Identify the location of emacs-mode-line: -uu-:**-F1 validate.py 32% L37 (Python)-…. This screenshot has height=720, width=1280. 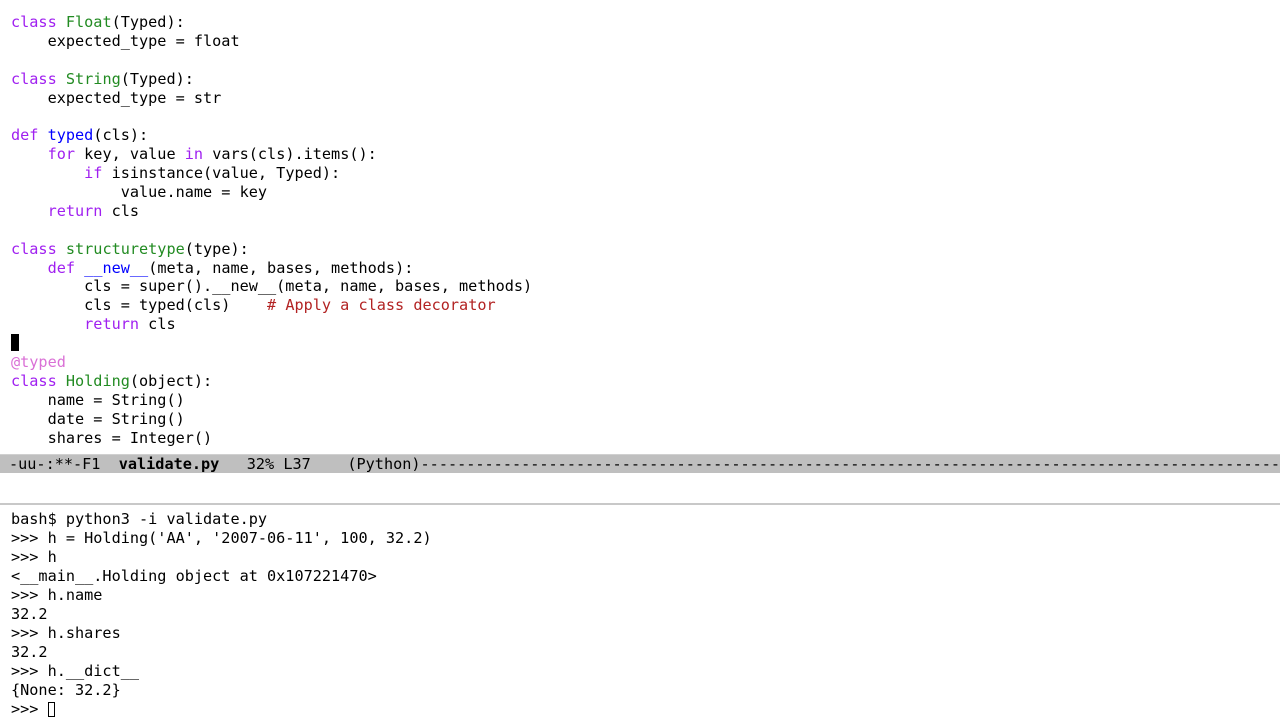
(640, 463).